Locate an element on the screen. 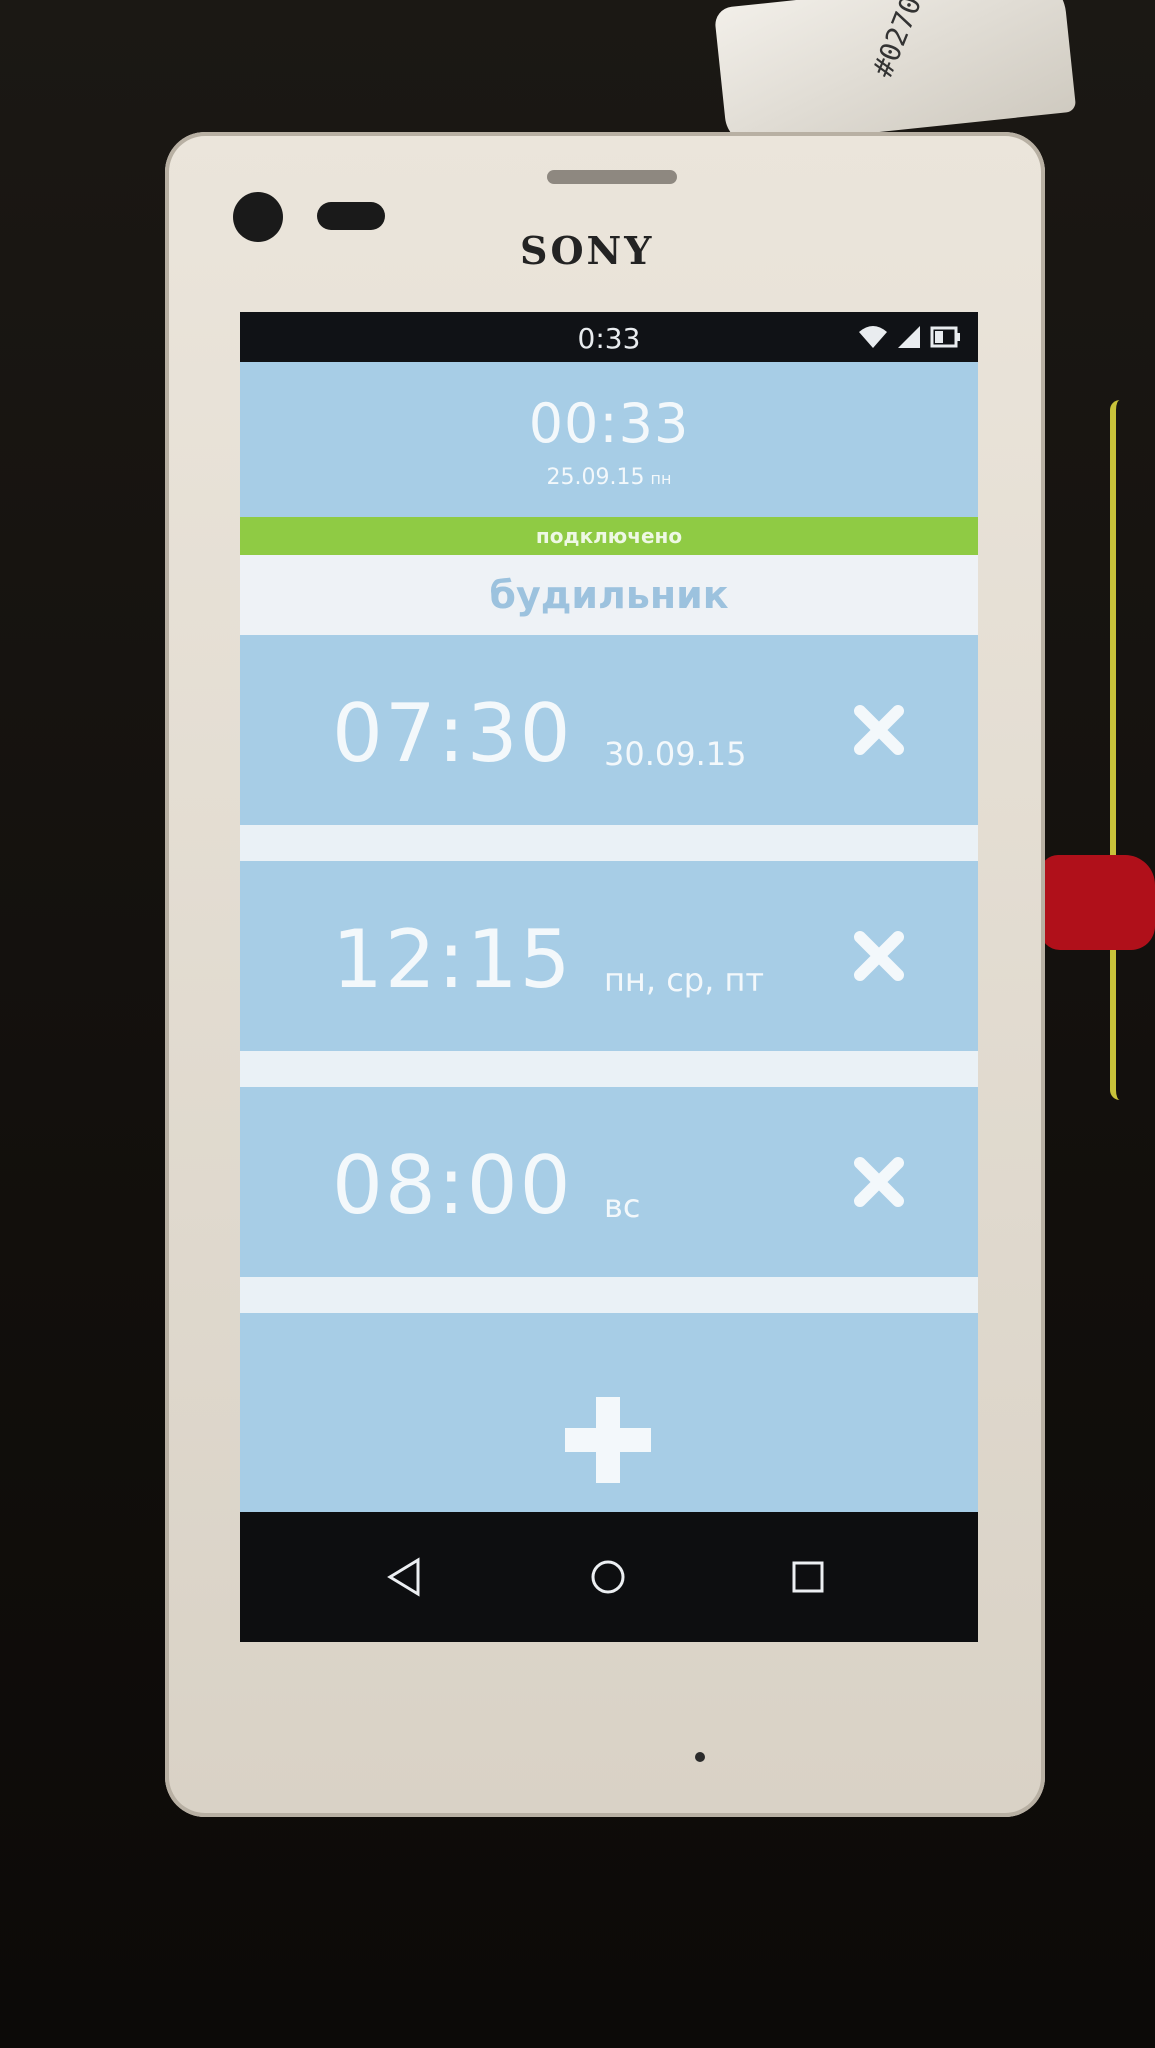 Image resolution: width=1155 pixels, height=2048 pixels. proximity-sensor is located at coordinates (351, 216).